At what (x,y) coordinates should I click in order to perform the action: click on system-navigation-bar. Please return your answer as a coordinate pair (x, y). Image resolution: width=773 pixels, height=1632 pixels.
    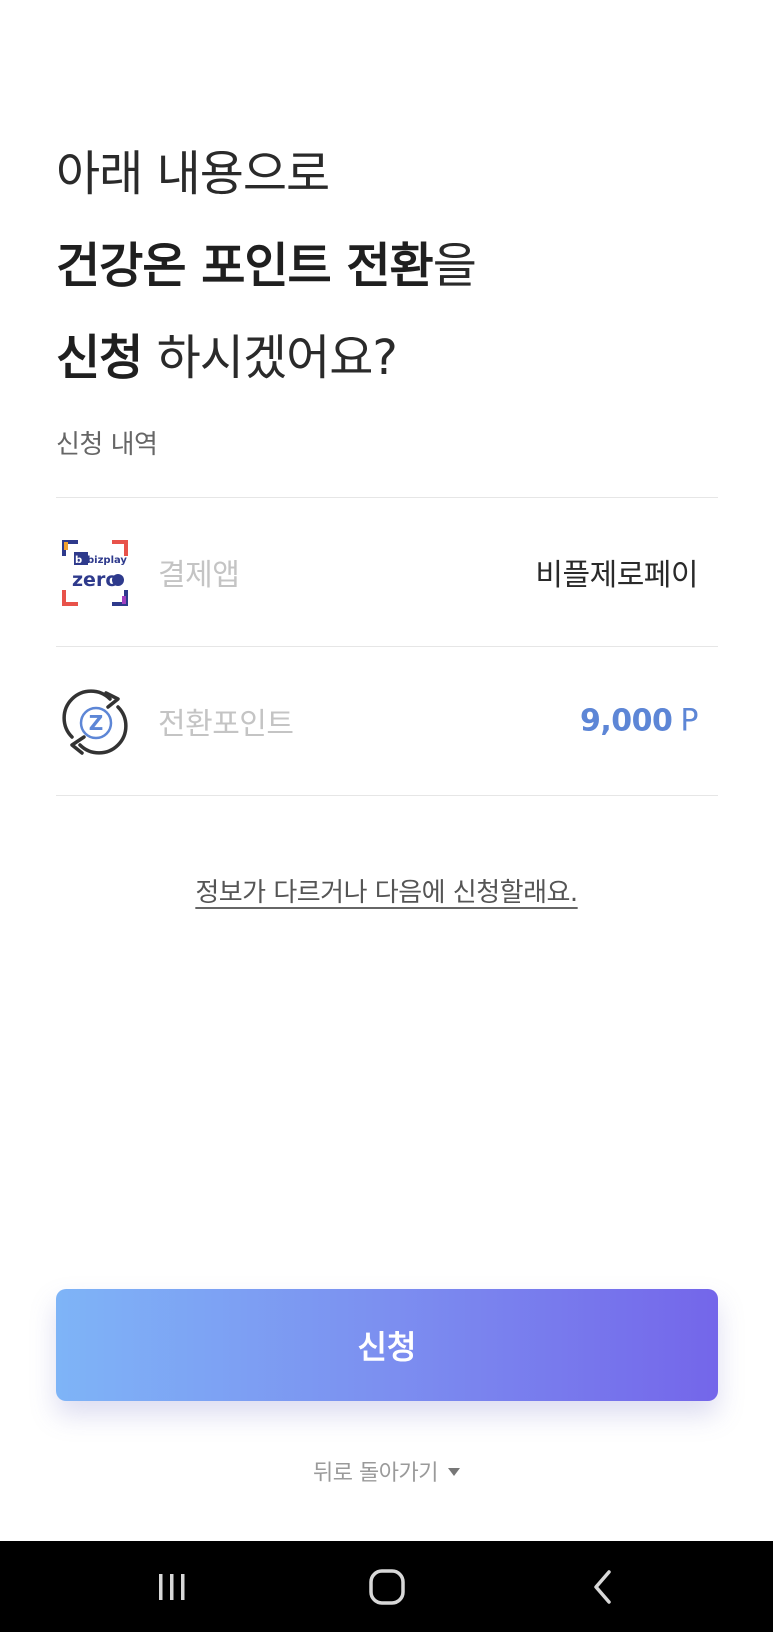
    Looking at the image, I should click on (386, 1586).